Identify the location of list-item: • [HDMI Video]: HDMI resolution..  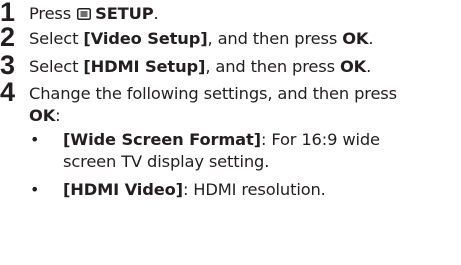
(178, 189).